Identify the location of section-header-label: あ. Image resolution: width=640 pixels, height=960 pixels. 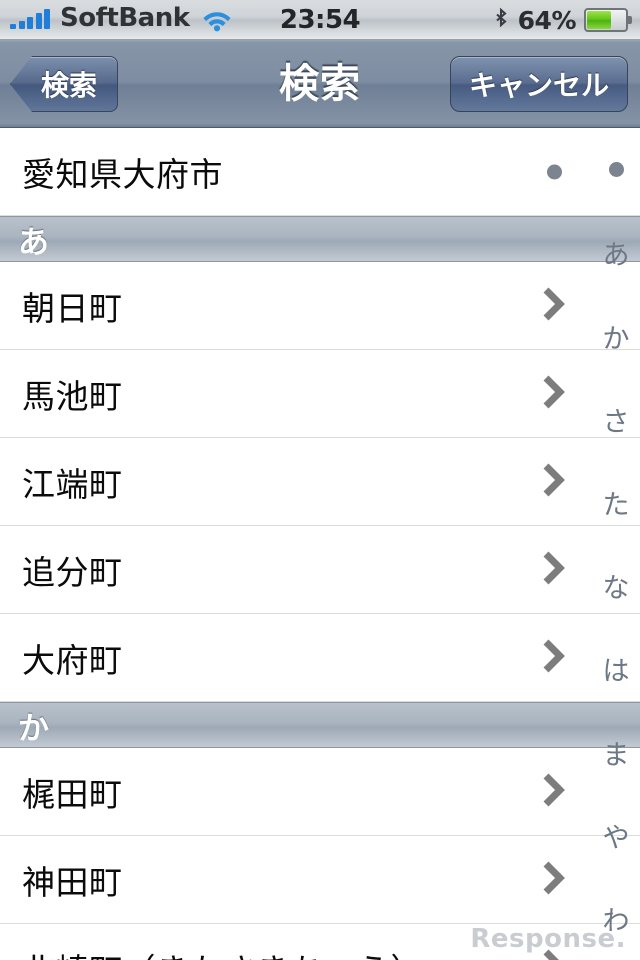
(33, 242).